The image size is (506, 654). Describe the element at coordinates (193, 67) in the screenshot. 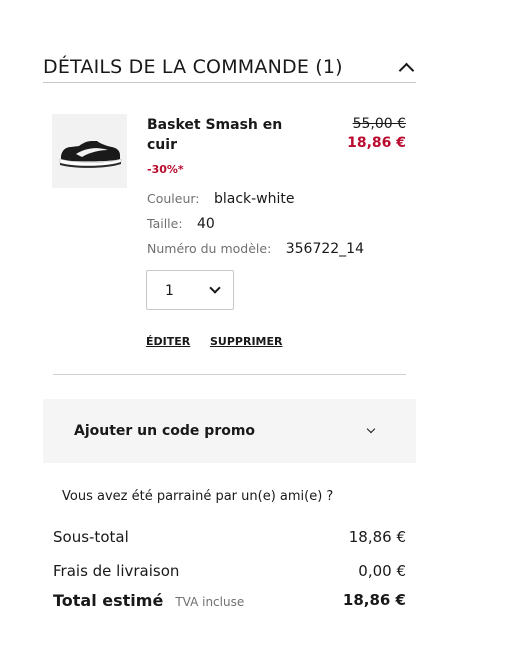

I see `order-details-title: DÉTAILS DE LA COMMANDE (1)` at that location.